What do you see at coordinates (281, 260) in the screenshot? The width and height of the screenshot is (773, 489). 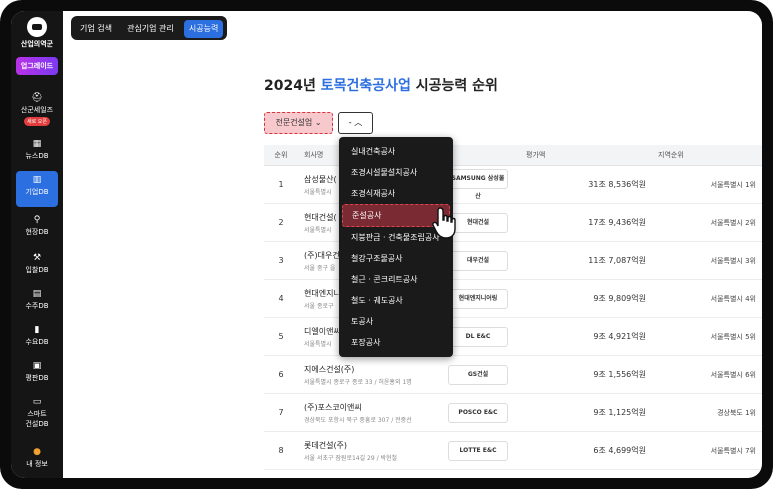 I see `rank-cell: 3` at bounding box center [281, 260].